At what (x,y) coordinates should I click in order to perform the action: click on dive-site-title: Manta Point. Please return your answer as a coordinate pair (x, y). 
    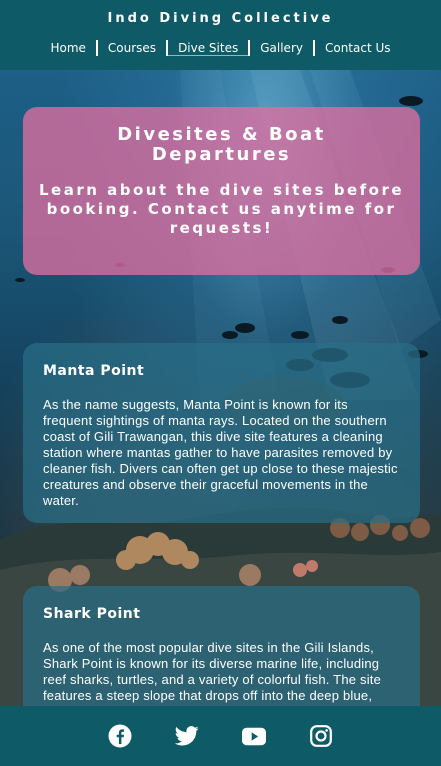
    Looking at the image, I should click on (94, 371).